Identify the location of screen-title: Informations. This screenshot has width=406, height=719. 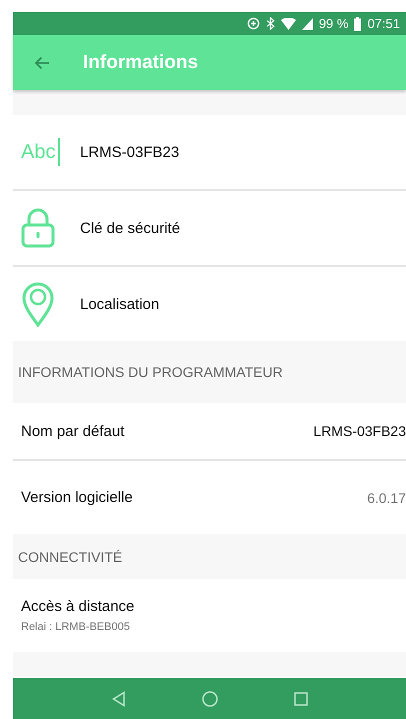
(140, 63).